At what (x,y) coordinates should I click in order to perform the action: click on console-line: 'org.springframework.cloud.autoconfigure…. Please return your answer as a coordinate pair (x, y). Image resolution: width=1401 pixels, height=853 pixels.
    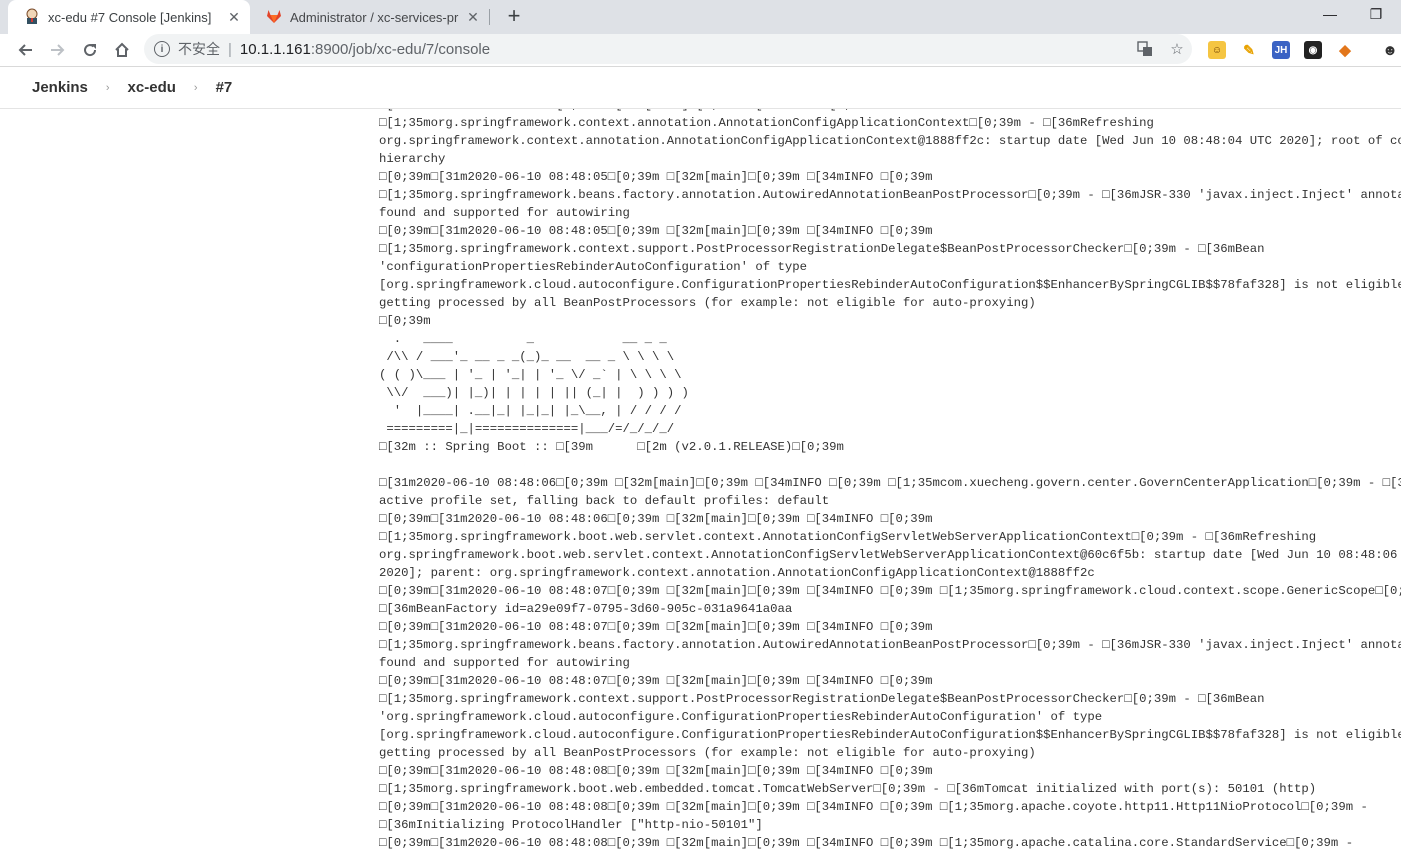
    Looking at the image, I should click on (741, 717).